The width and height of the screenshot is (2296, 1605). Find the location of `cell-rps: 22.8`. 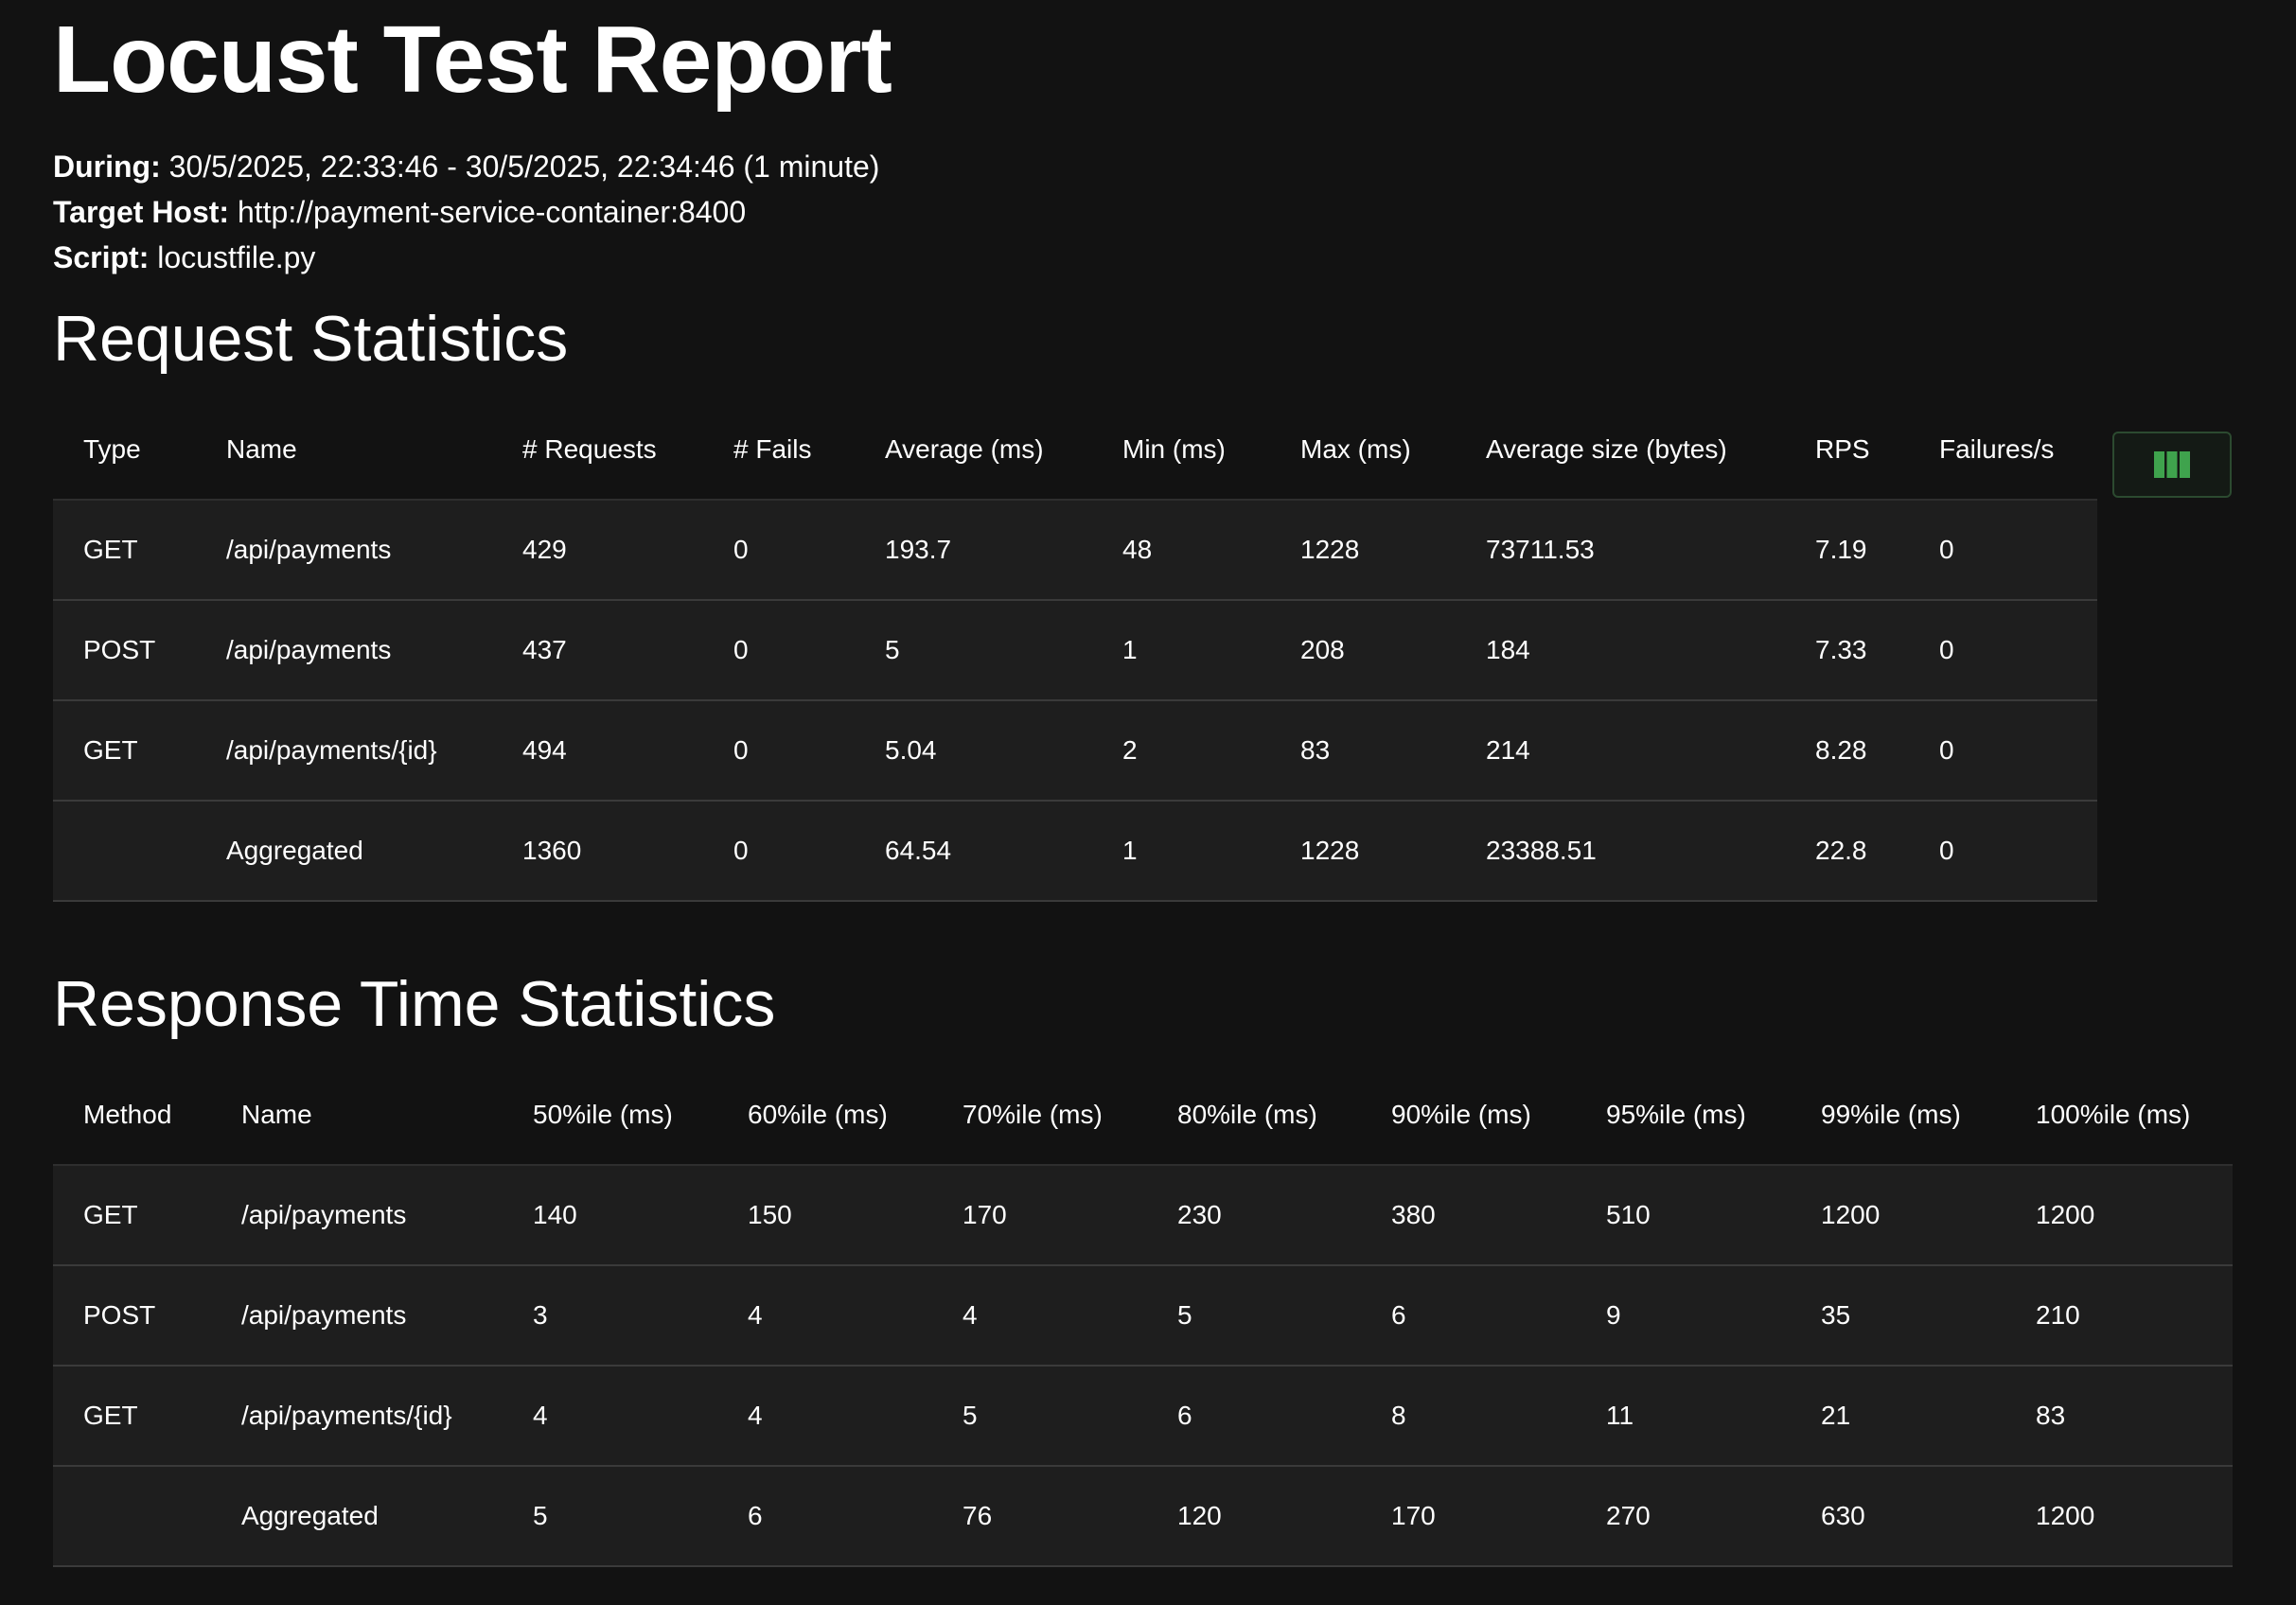

cell-rps: 22.8 is located at coordinates (1847, 851).